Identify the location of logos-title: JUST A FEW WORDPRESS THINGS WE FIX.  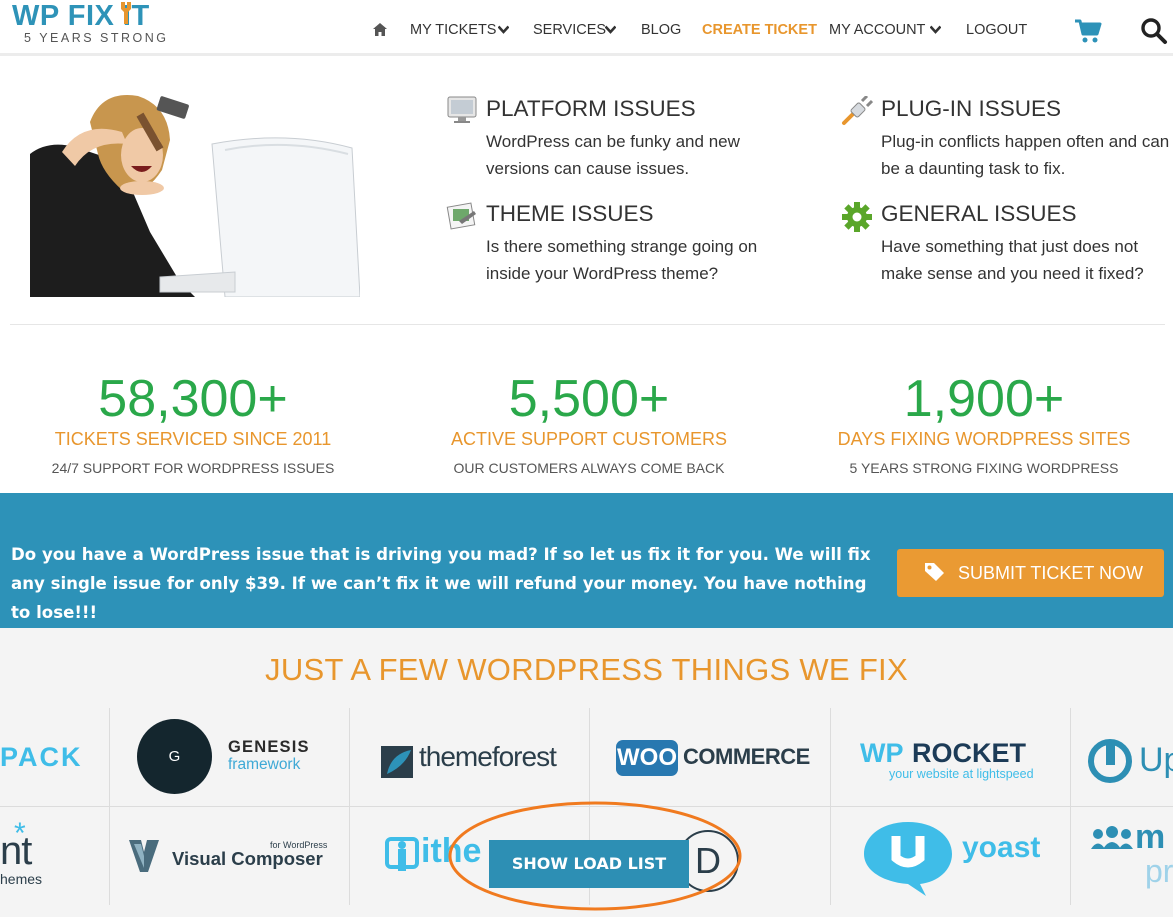
(586, 669).